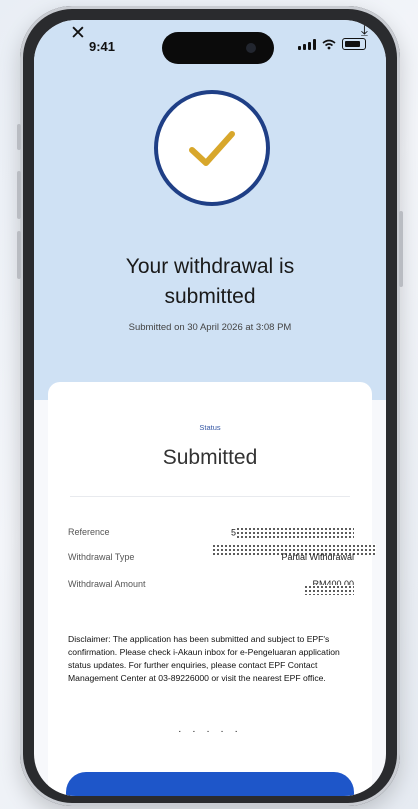 The width and height of the screenshot is (418, 809). What do you see at coordinates (89, 532) in the screenshot?
I see `reference-label: Reference` at bounding box center [89, 532].